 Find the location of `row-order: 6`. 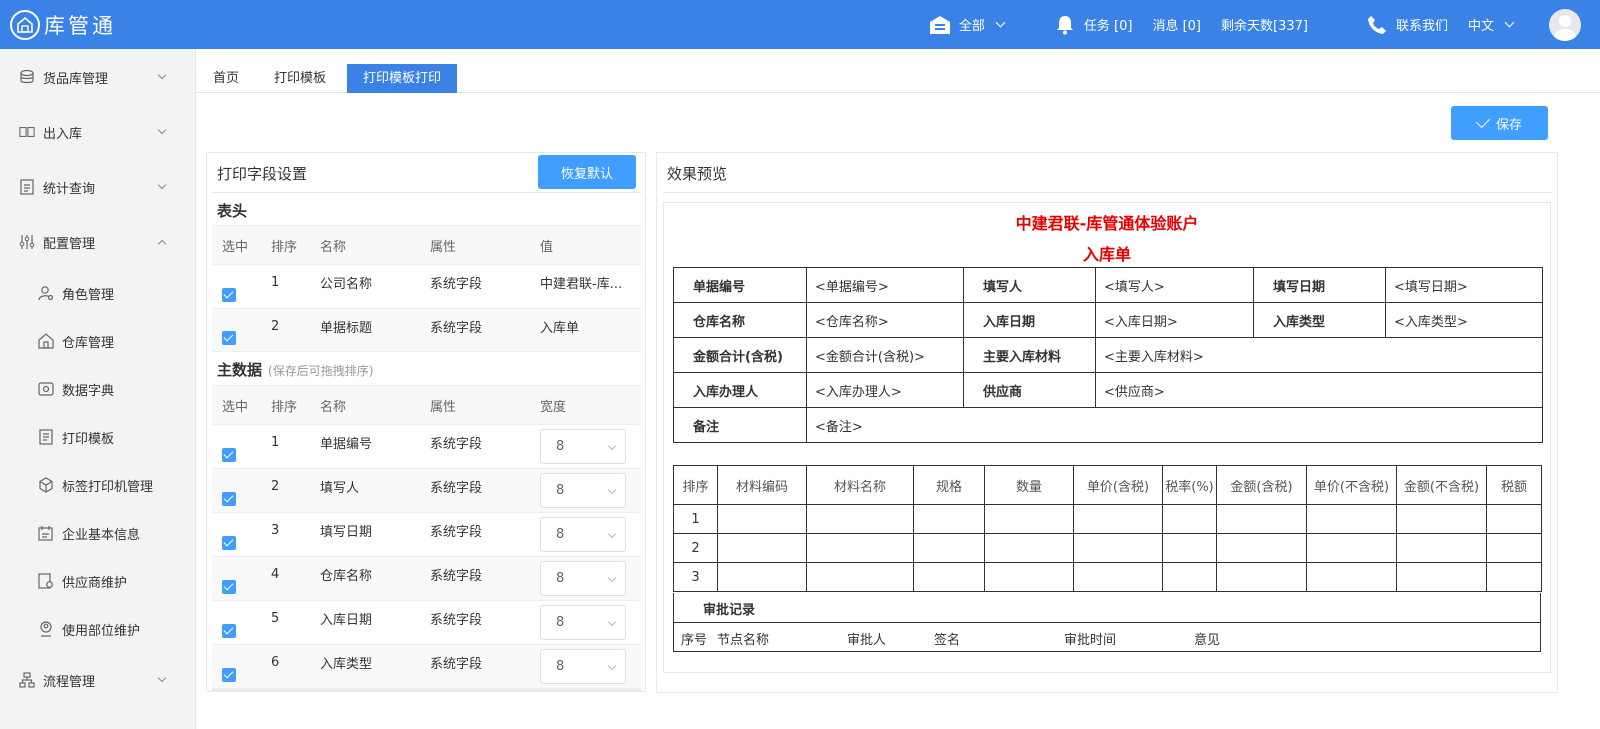

row-order: 6 is located at coordinates (275, 662).